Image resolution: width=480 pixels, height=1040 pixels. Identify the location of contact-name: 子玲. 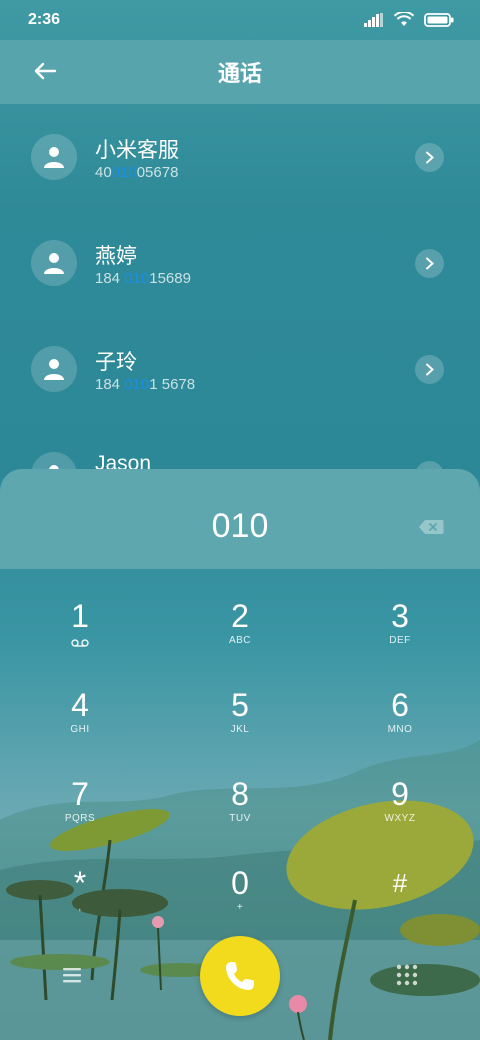
(116, 362).